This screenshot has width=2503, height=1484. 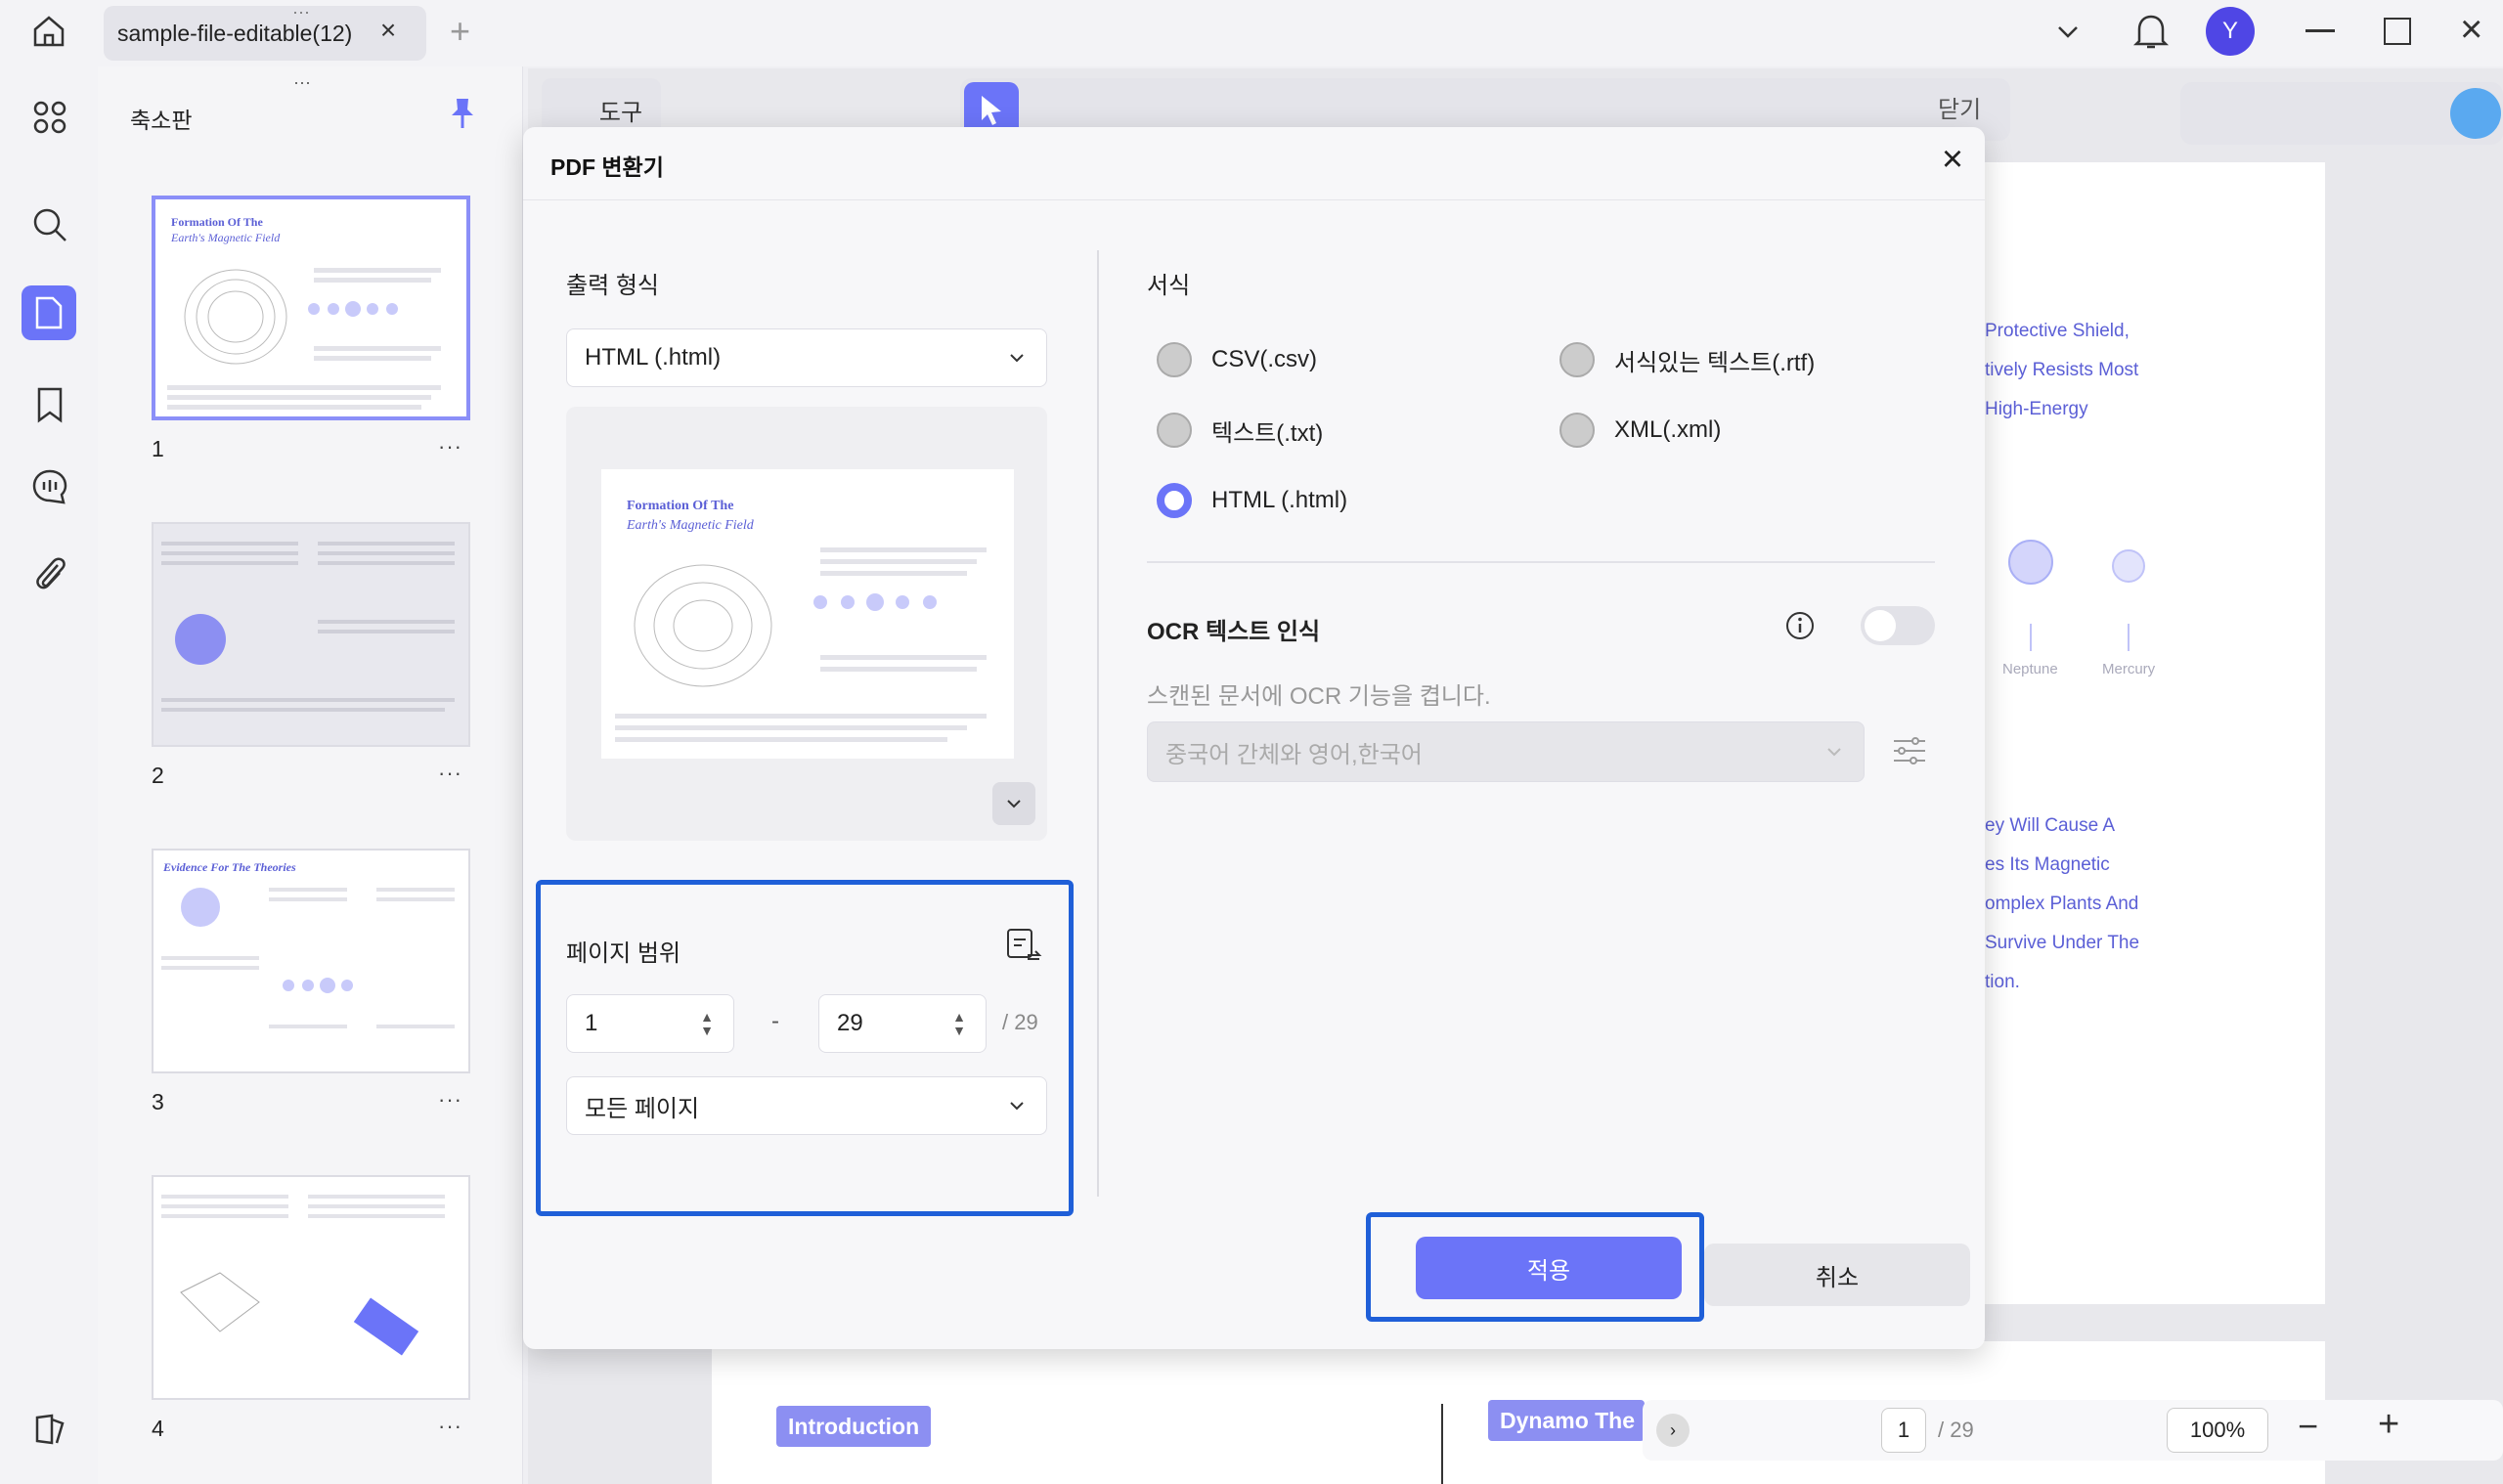 What do you see at coordinates (2397, 31) in the screenshot?
I see `maximize-icon` at bounding box center [2397, 31].